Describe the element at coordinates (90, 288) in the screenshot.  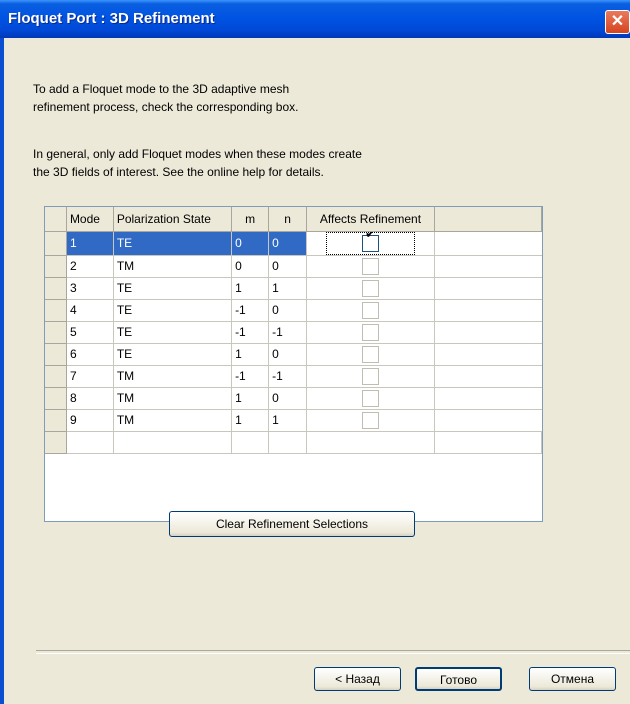
I see `cell-mode: 3` at that location.